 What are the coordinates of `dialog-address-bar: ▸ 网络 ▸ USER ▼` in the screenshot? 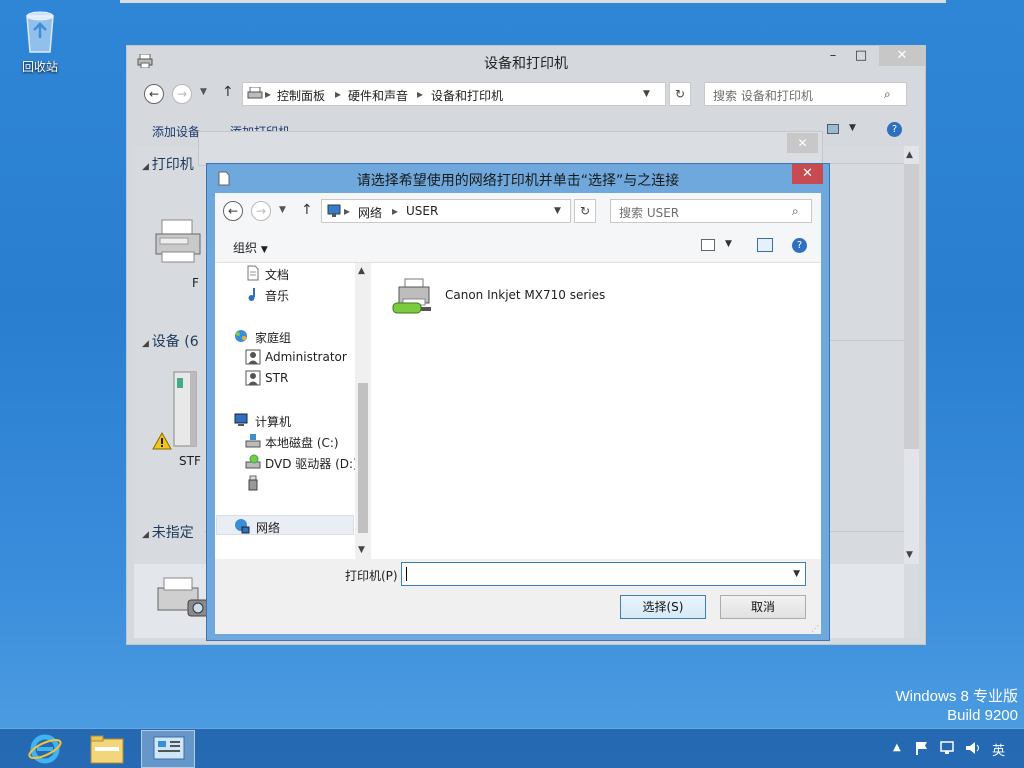 It's located at (446, 211).